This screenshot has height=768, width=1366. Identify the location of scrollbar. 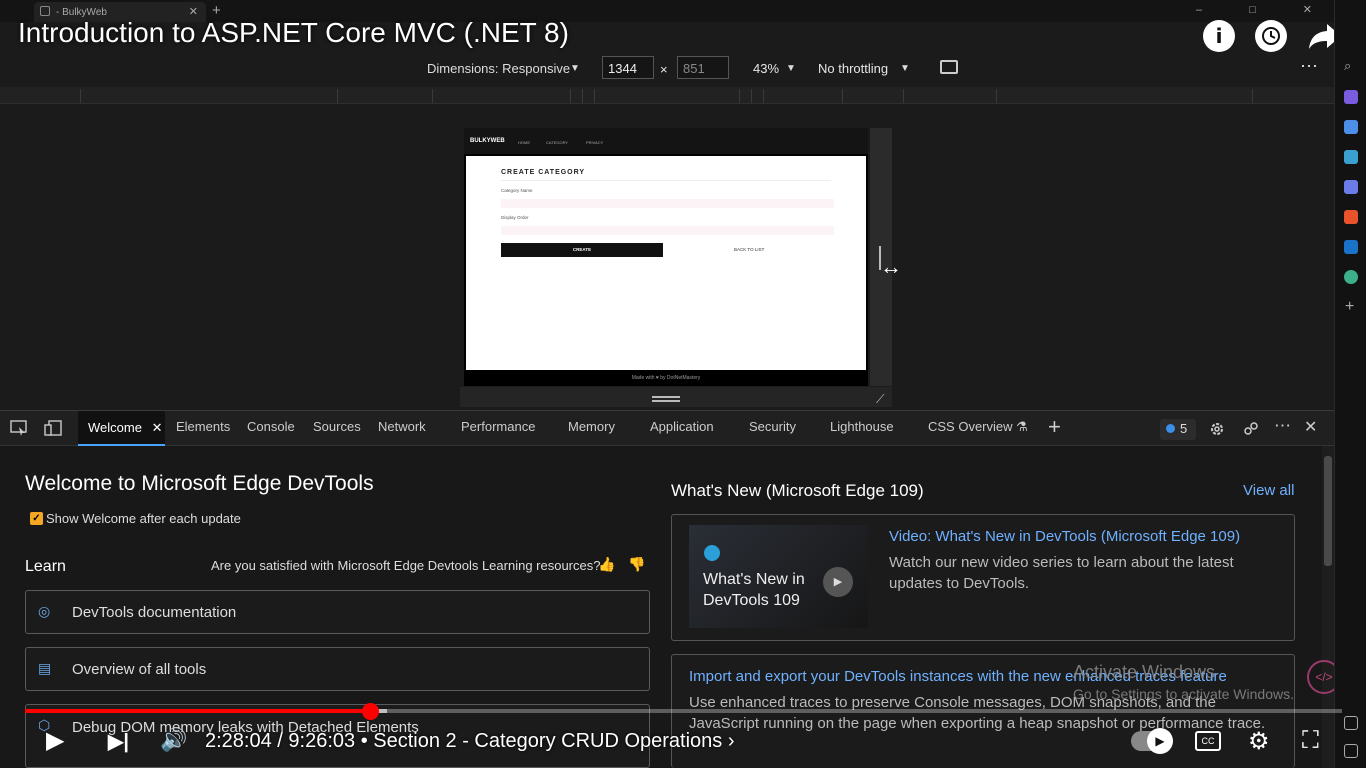
(1328, 607).